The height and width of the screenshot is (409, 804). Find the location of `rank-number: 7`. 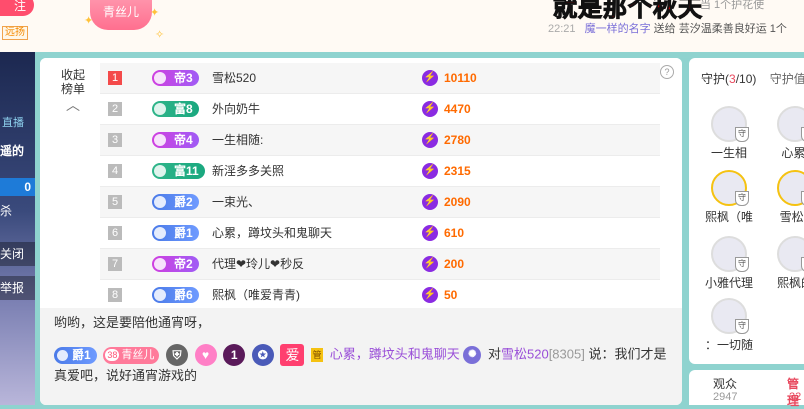

rank-number: 7 is located at coordinates (115, 264).